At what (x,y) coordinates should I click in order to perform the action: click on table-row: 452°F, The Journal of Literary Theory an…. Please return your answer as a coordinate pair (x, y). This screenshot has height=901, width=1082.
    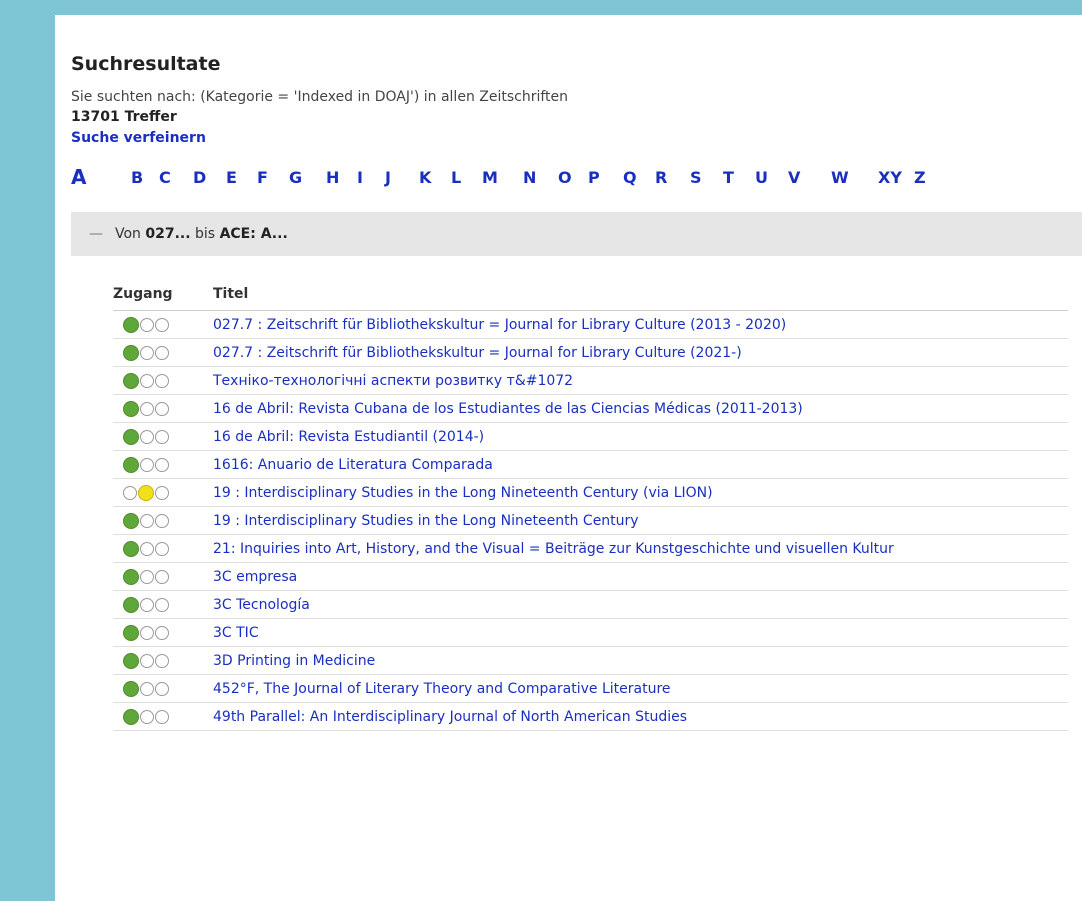
    Looking at the image, I should click on (590, 688).